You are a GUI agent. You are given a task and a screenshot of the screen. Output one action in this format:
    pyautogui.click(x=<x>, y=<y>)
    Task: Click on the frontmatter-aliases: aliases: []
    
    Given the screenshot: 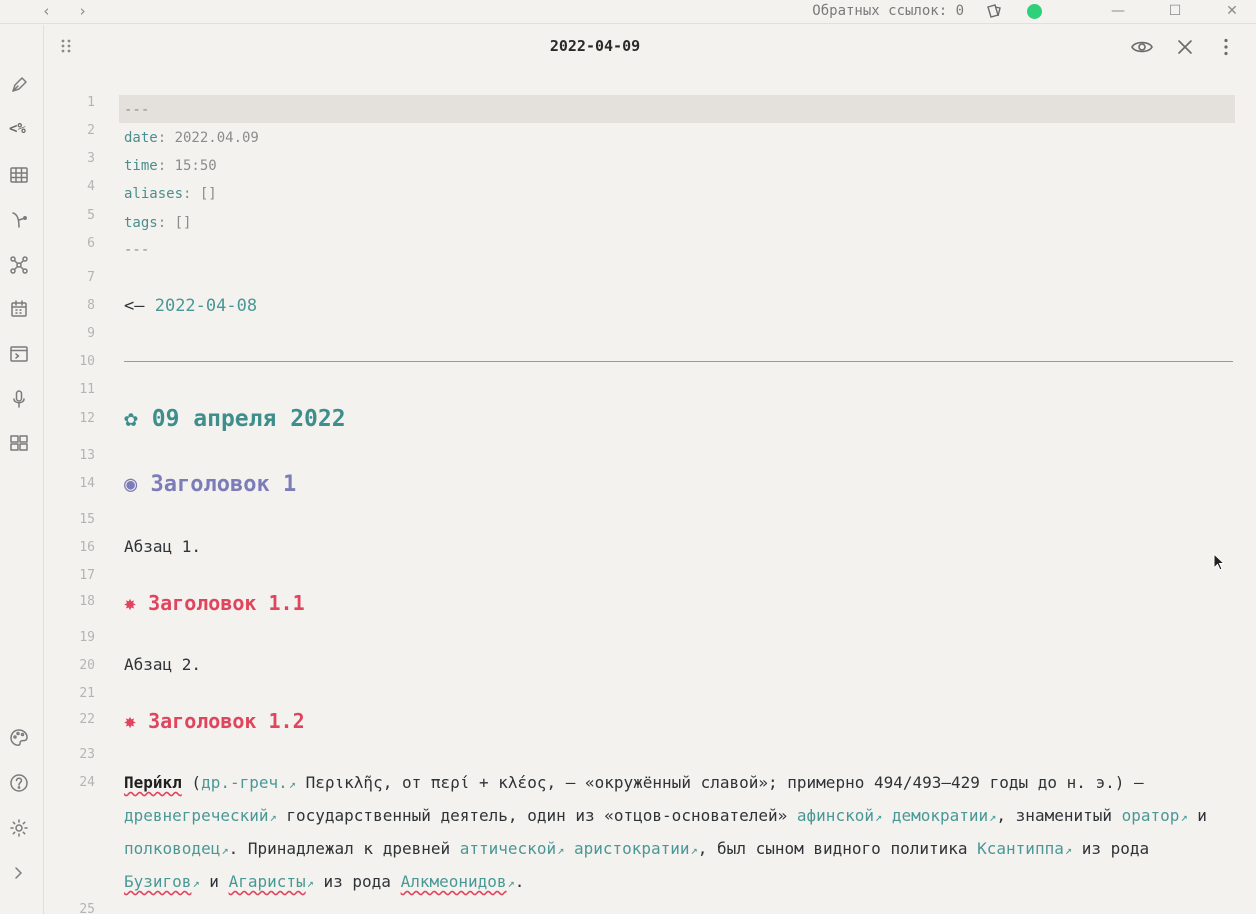 What is the action you would take?
    pyautogui.click(x=170, y=194)
    